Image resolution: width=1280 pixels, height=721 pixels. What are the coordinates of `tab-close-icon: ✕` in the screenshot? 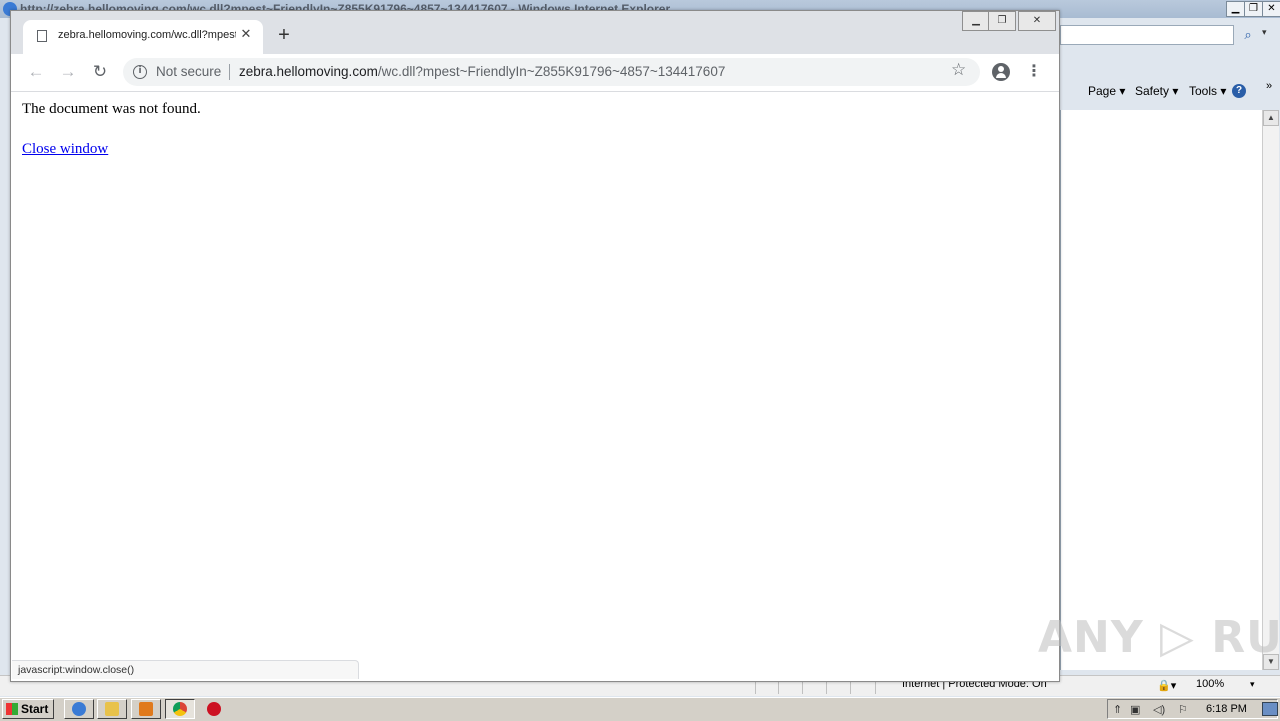 It's located at (246, 34).